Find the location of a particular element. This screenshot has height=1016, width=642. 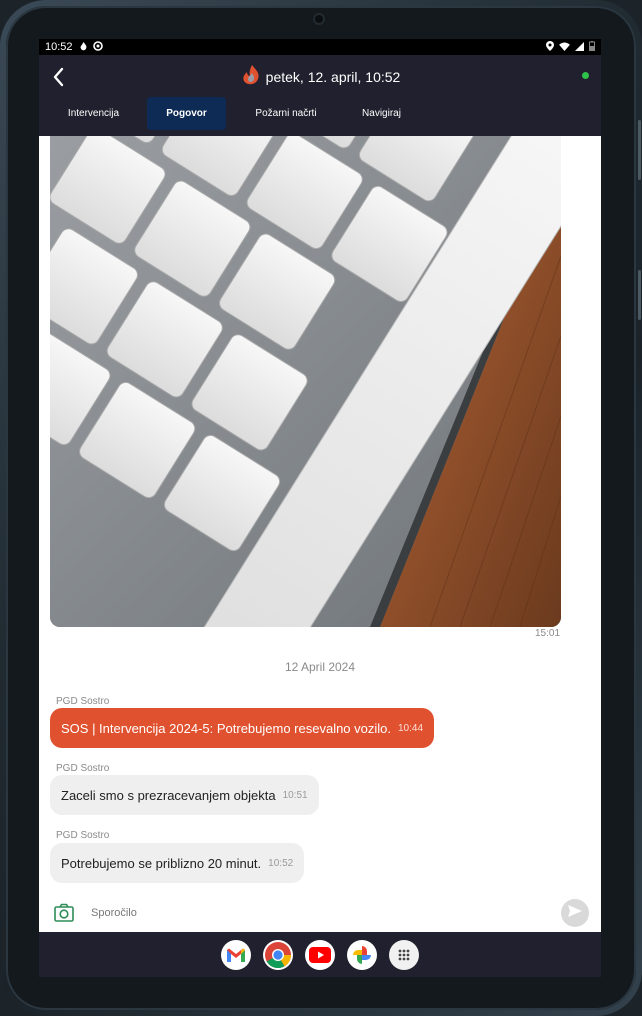

message-time: 10:51 is located at coordinates (295, 795).